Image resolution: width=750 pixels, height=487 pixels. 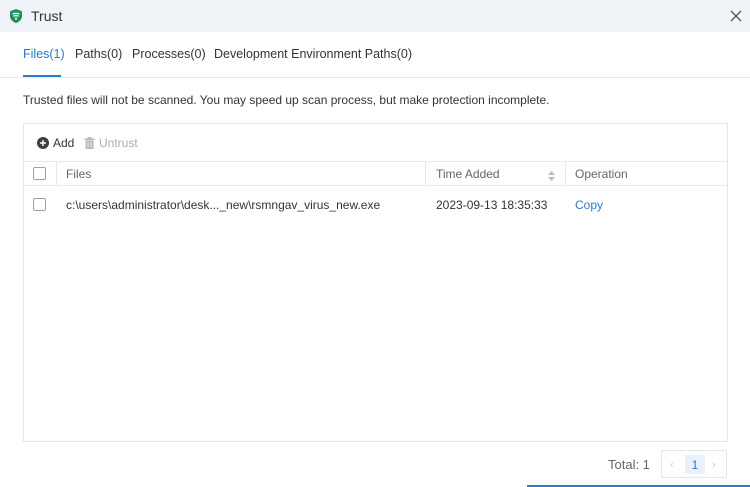 I want to click on toolbar: Add Untrust, so click(x=375, y=142).